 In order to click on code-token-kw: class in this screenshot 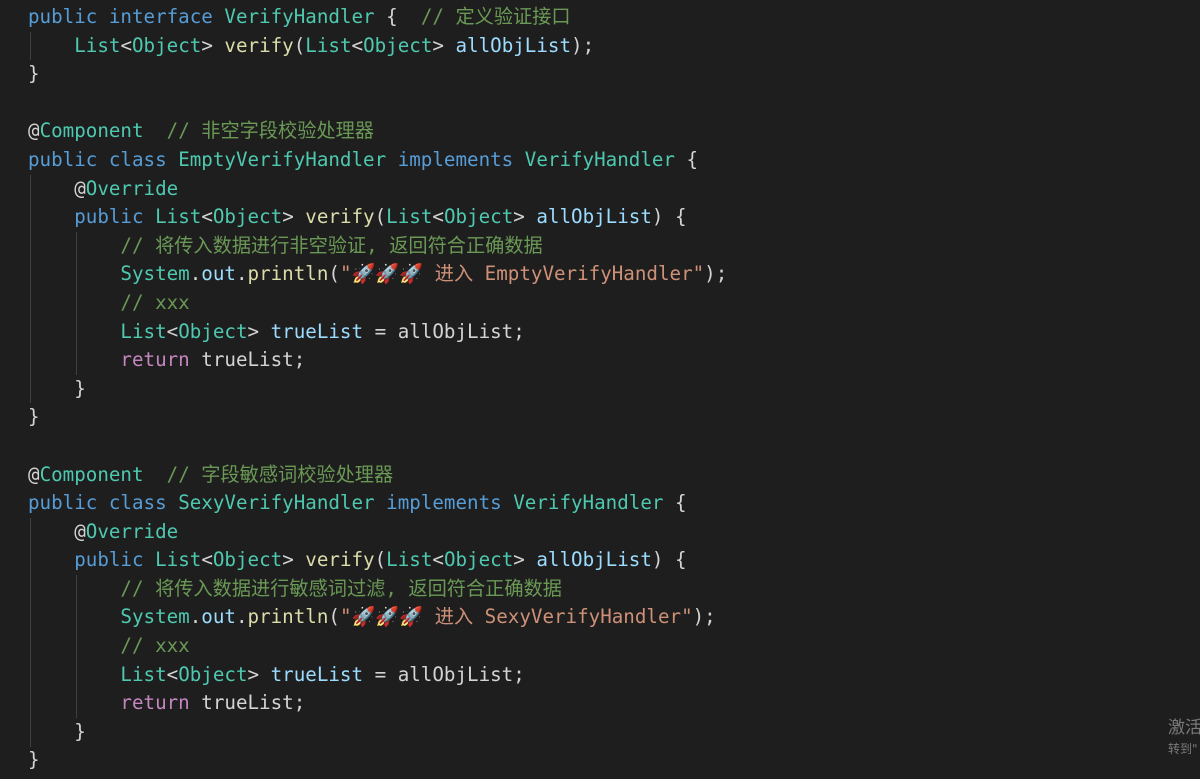, I will do `click(137, 159)`.